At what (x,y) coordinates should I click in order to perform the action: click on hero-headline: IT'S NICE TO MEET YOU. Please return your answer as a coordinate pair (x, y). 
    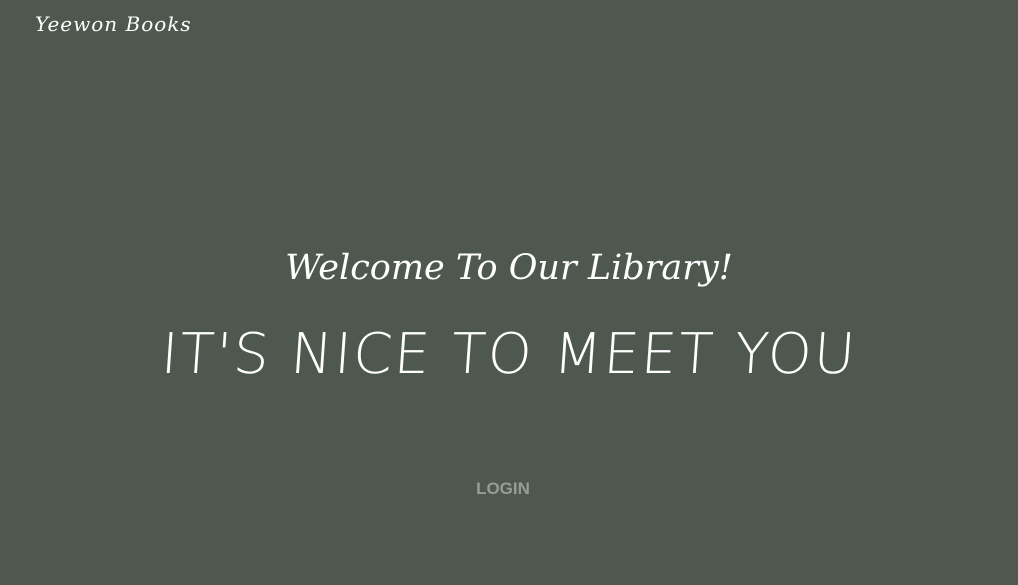
    Looking at the image, I should click on (509, 354).